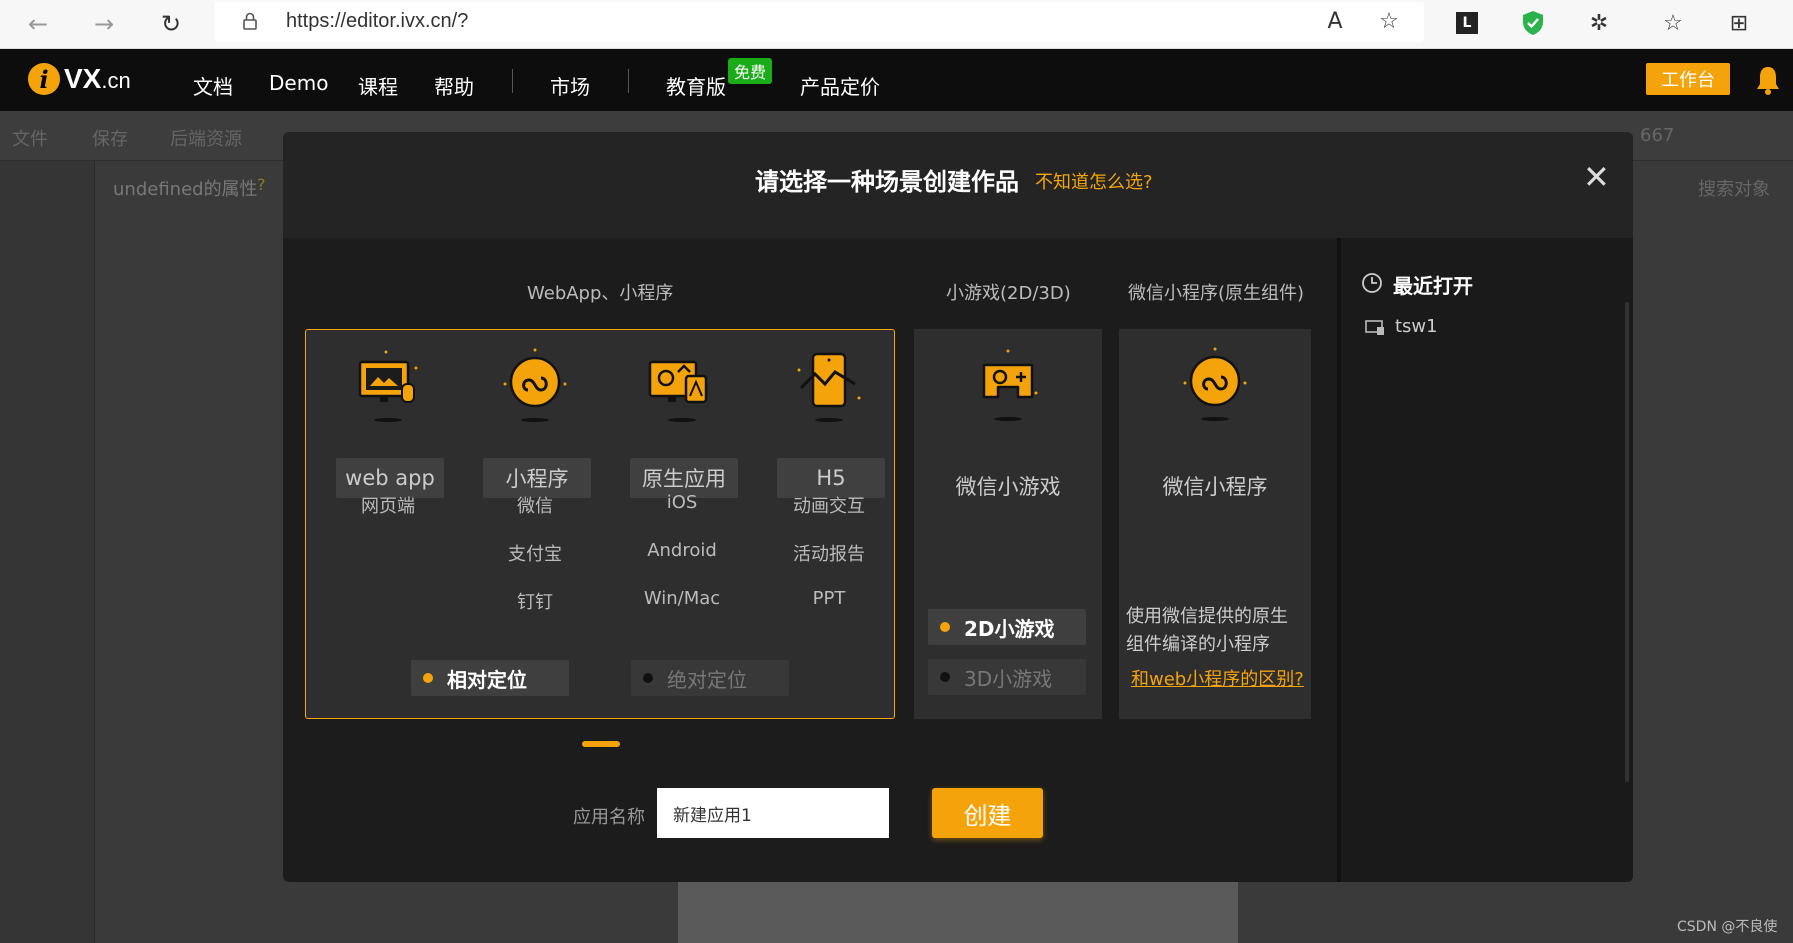 This screenshot has width=1793, height=943. What do you see at coordinates (1217, 678) in the screenshot?
I see `diff-link: 和web小程序的区别?` at bounding box center [1217, 678].